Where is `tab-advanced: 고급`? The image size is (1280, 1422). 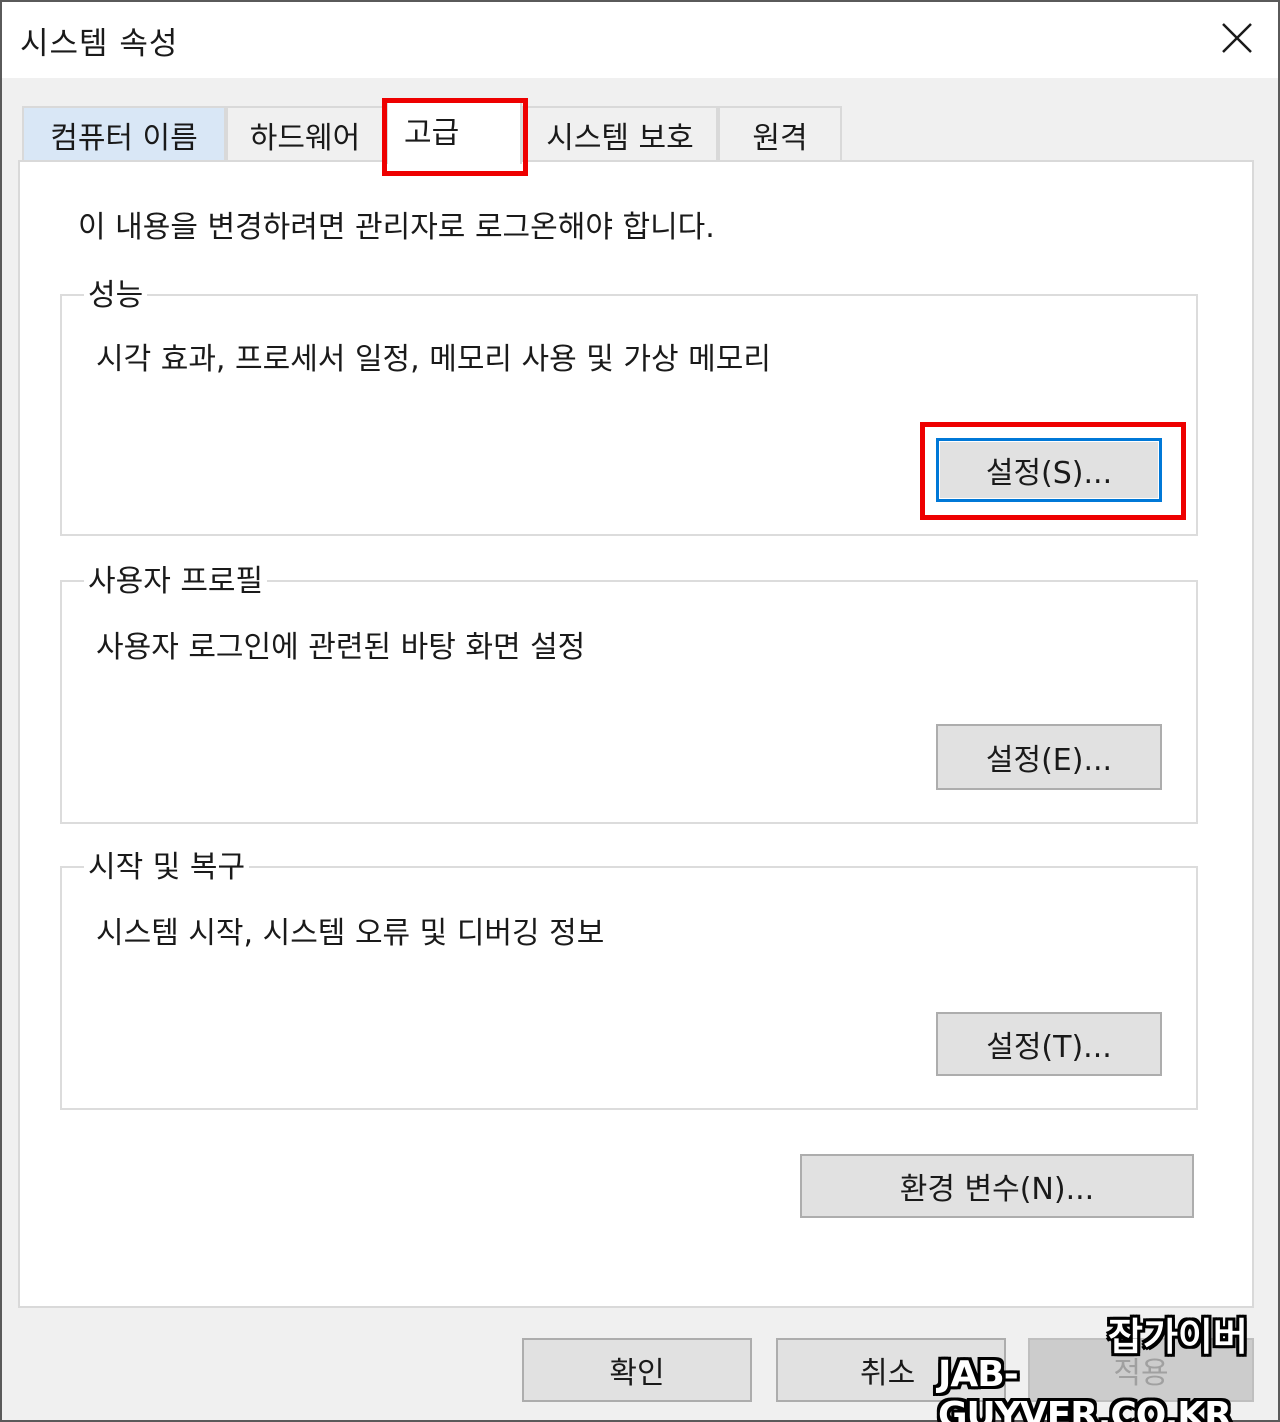
tab-advanced: 고급 is located at coordinates (454, 132).